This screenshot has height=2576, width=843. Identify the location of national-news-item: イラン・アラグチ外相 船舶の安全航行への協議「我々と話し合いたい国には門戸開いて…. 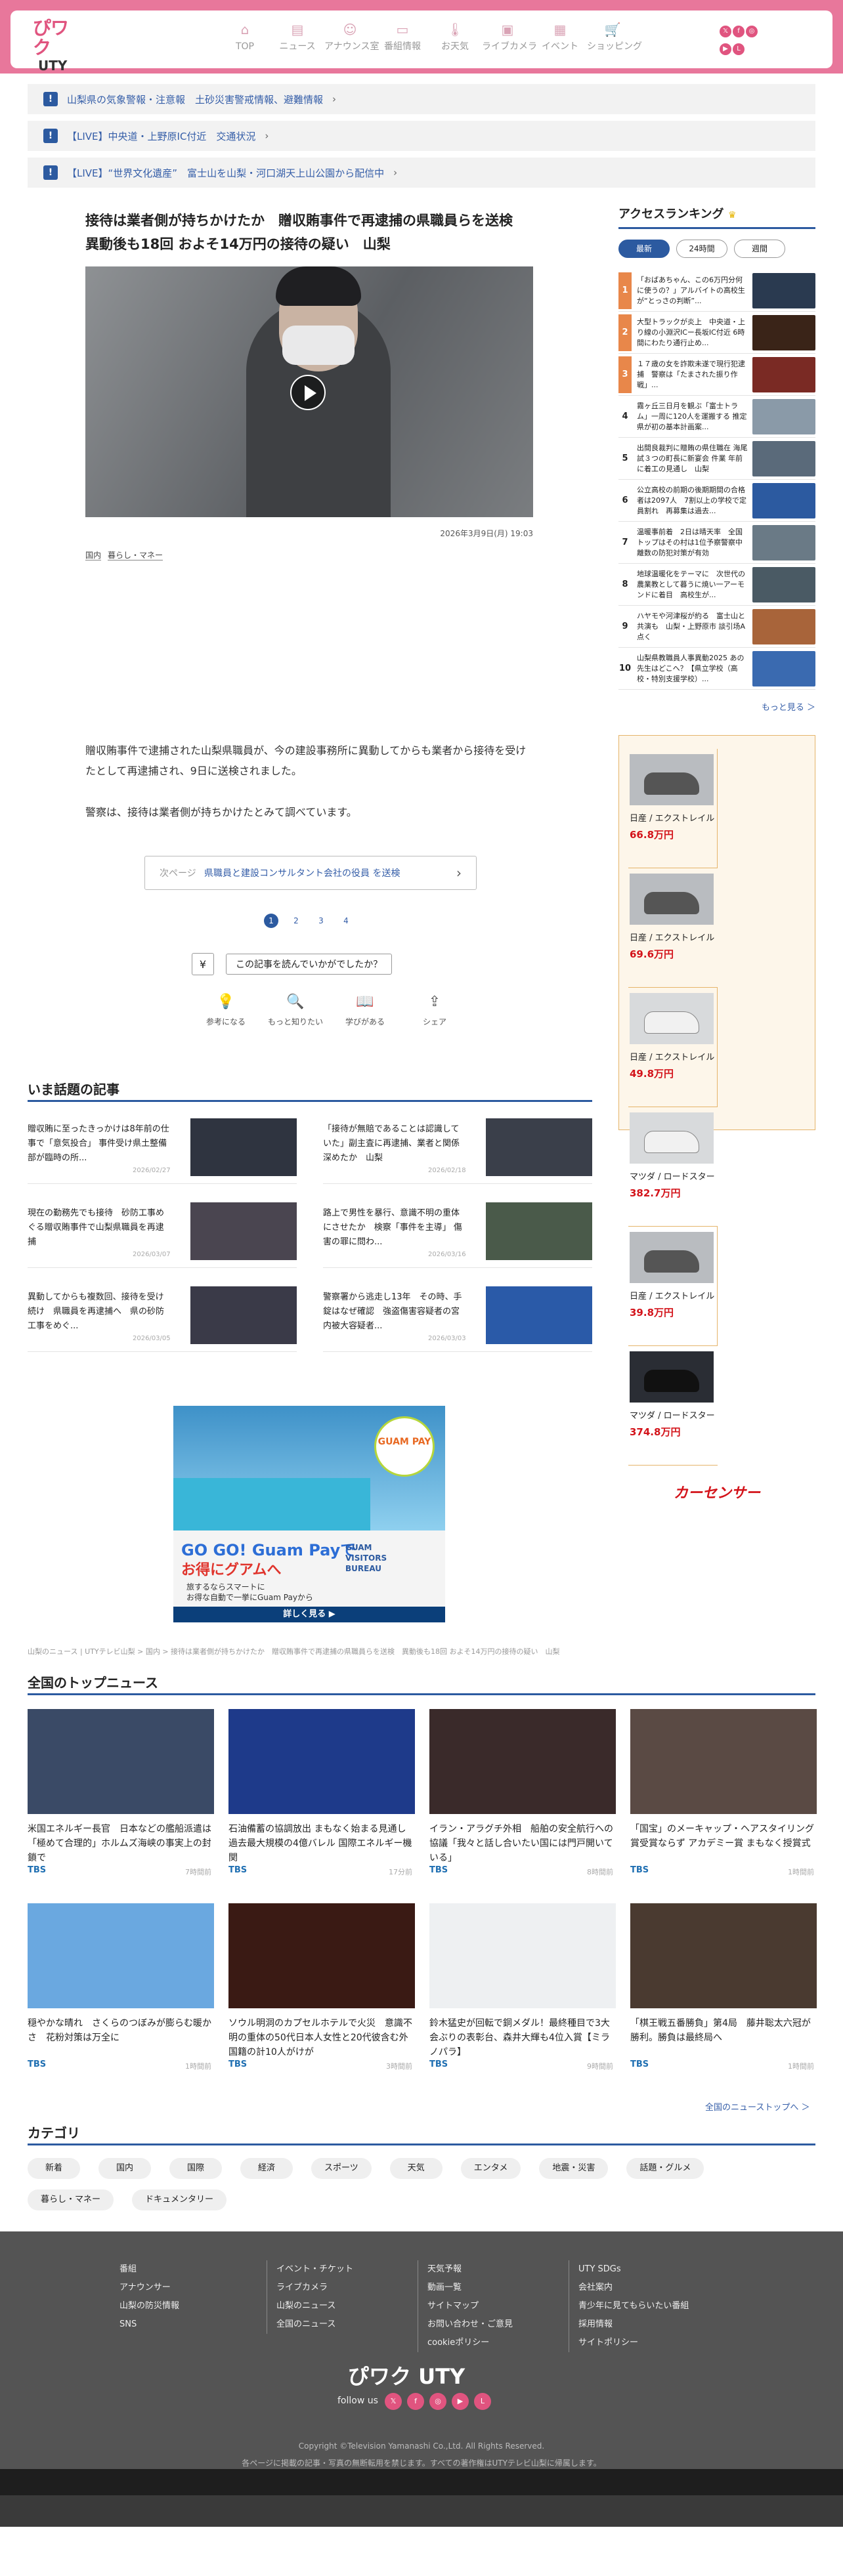
(522, 1792).